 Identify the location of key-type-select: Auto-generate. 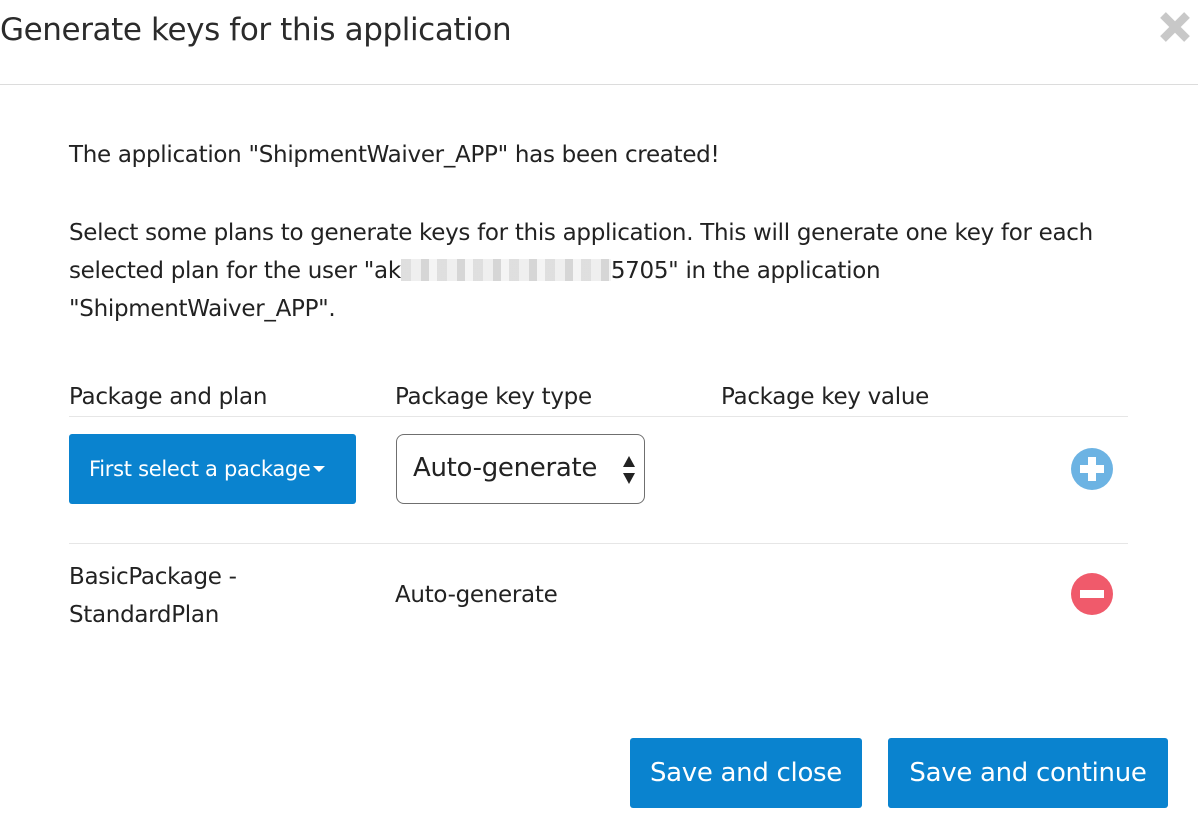
(520, 469).